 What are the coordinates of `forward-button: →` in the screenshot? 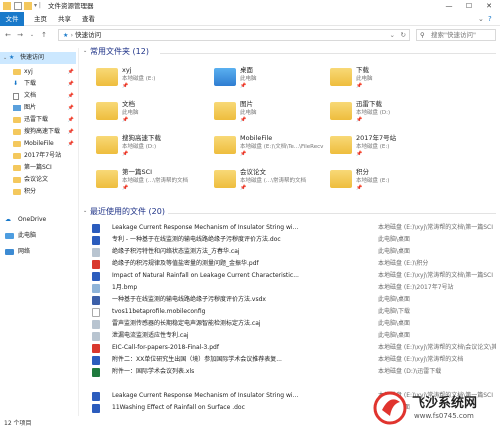 It's located at (20, 35).